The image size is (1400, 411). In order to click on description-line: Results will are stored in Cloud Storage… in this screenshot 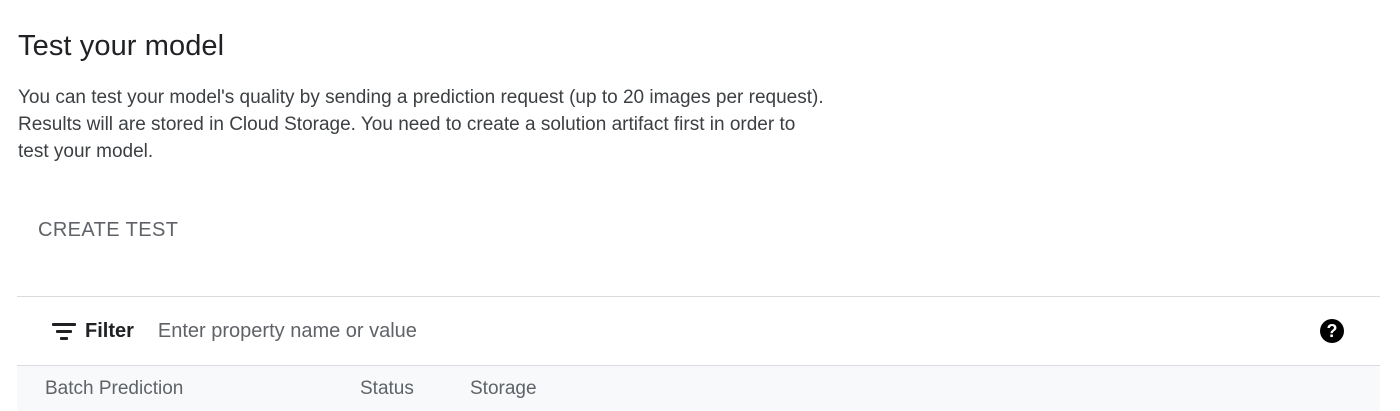, I will do `click(407, 124)`.